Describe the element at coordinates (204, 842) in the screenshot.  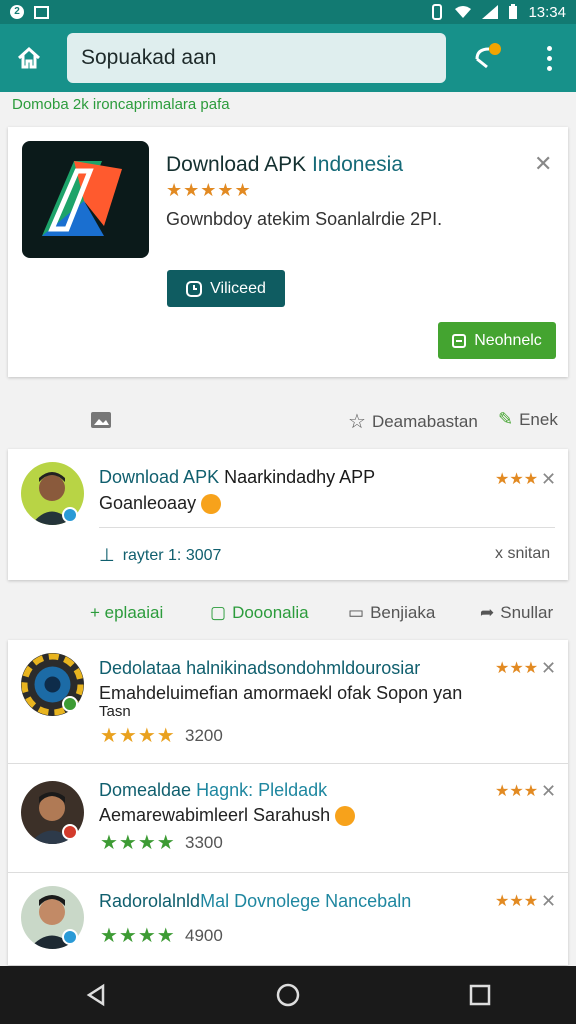
I see `list-item-count: 3300` at that location.